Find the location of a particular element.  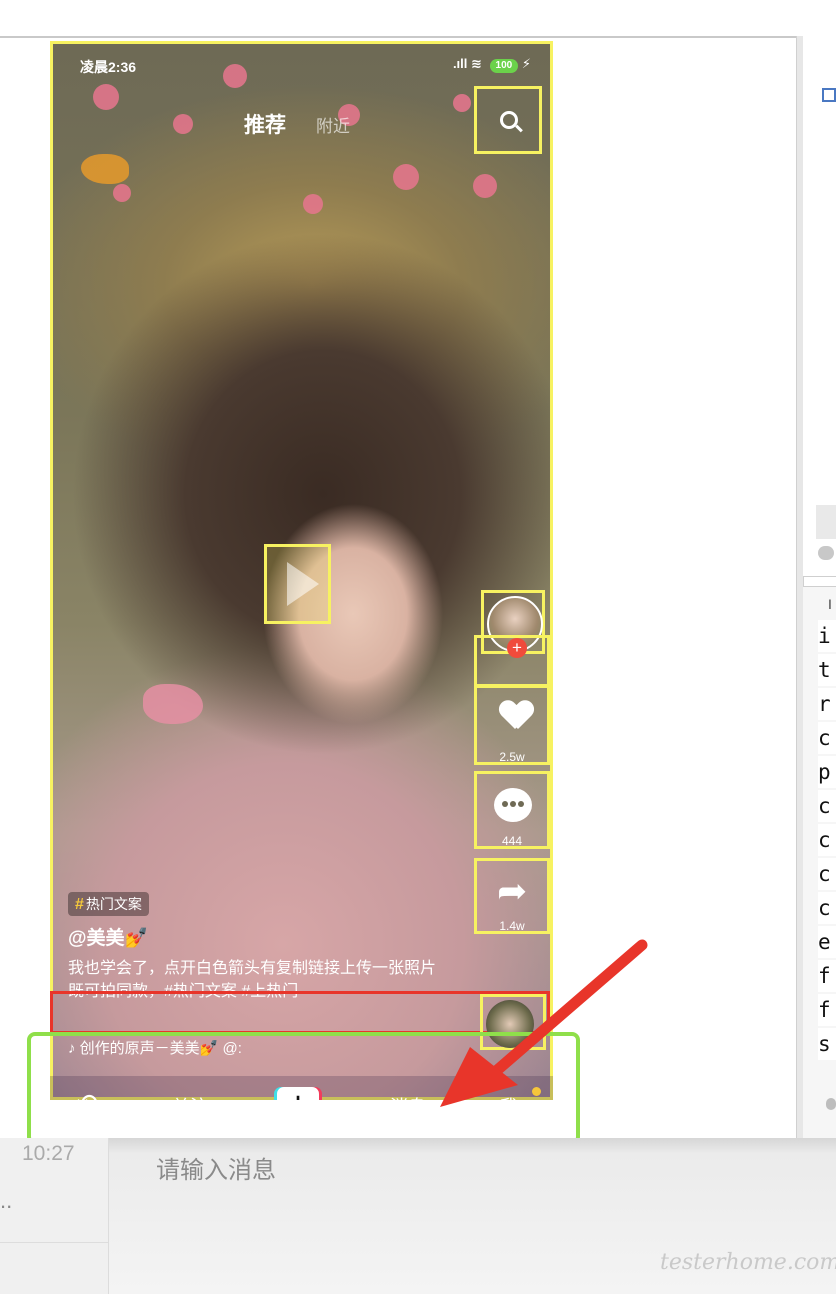

conversation-time: 10:27 is located at coordinates (48, 1153).